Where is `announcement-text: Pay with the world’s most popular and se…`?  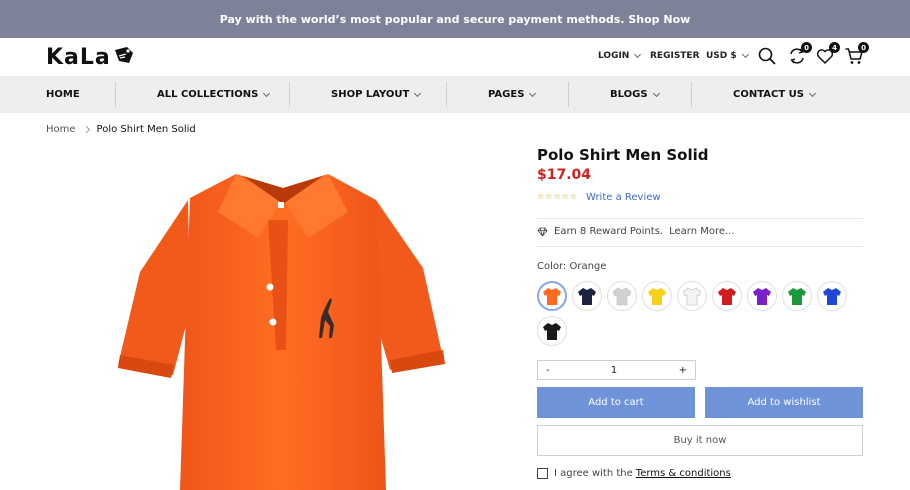 announcement-text: Pay with the world’s most popular and se… is located at coordinates (455, 19).